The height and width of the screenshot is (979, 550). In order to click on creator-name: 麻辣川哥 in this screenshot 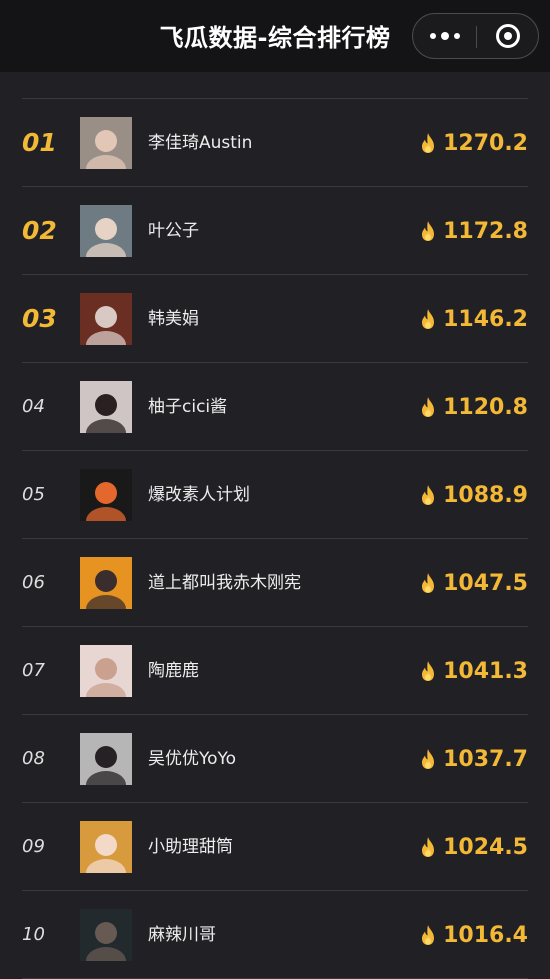, I will do `click(182, 935)`.